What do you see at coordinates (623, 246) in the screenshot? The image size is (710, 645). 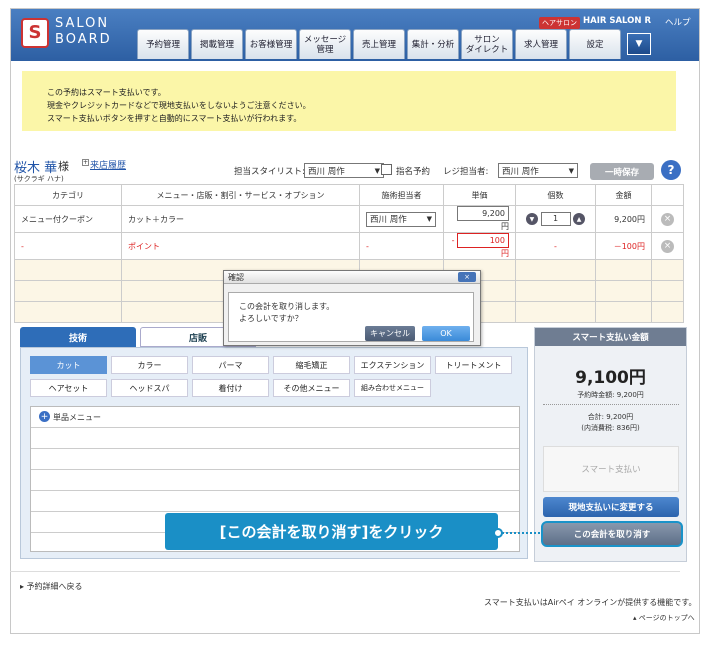 I see `row-amount: －100円` at bounding box center [623, 246].